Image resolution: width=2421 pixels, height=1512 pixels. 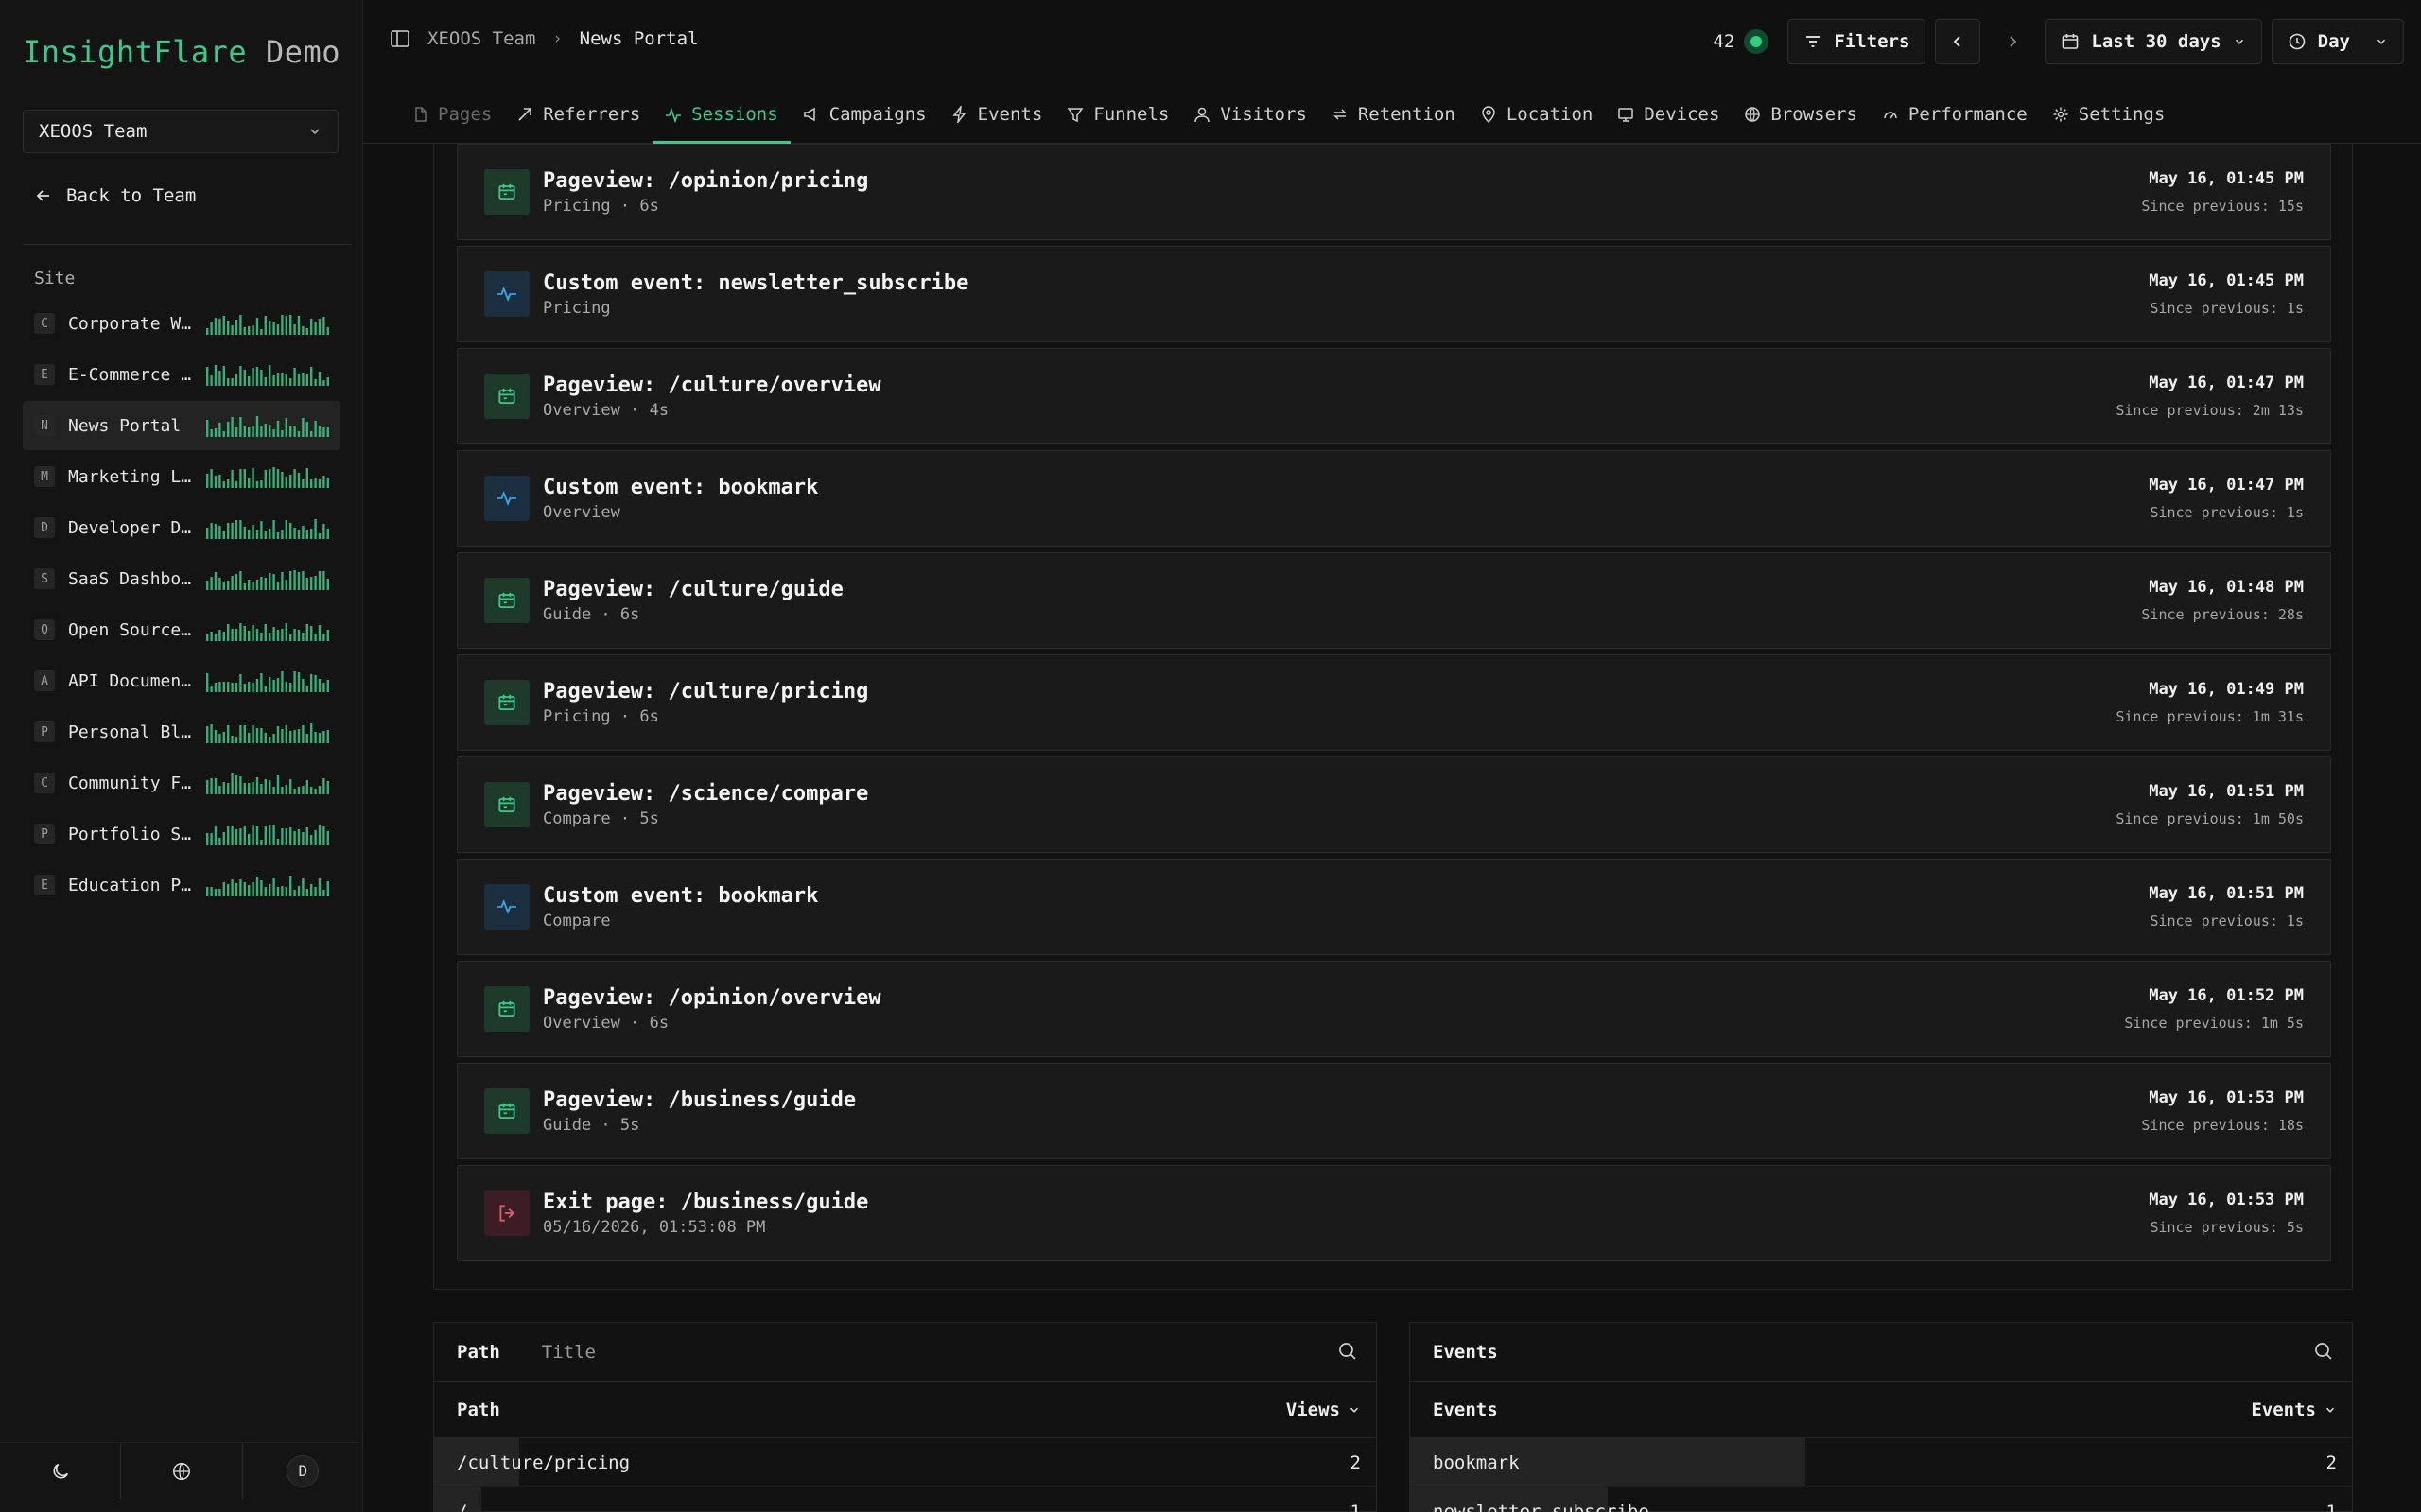 What do you see at coordinates (2210, 702) in the screenshot?
I see `event-time-block: May 16, 01:49 PM Since previous: 1m 31s` at bounding box center [2210, 702].